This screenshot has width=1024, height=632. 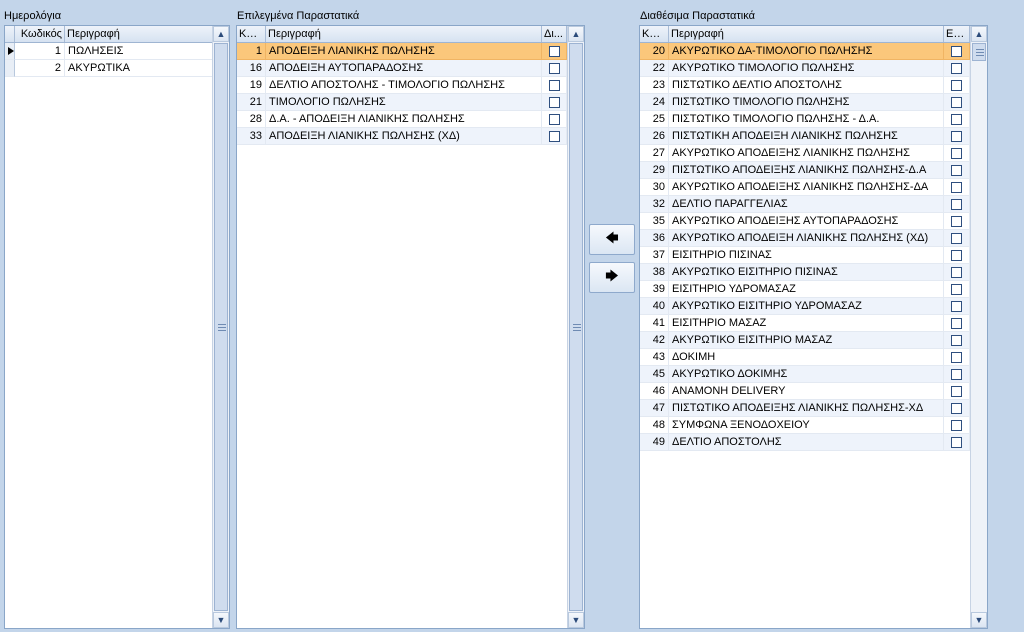 I want to click on calendars-scrollbar: ▲ ▼, so click(x=220, y=327).